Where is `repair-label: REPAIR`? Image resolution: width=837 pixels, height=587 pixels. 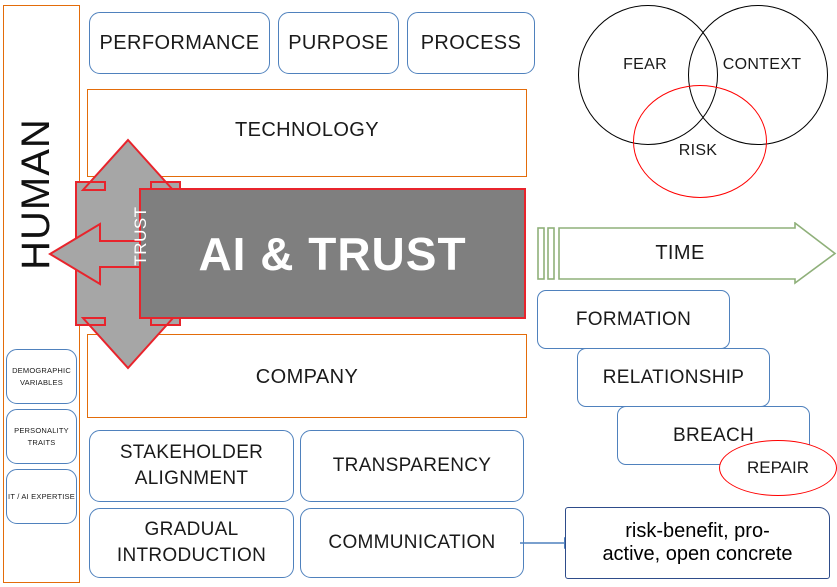 repair-label: REPAIR is located at coordinates (778, 467).